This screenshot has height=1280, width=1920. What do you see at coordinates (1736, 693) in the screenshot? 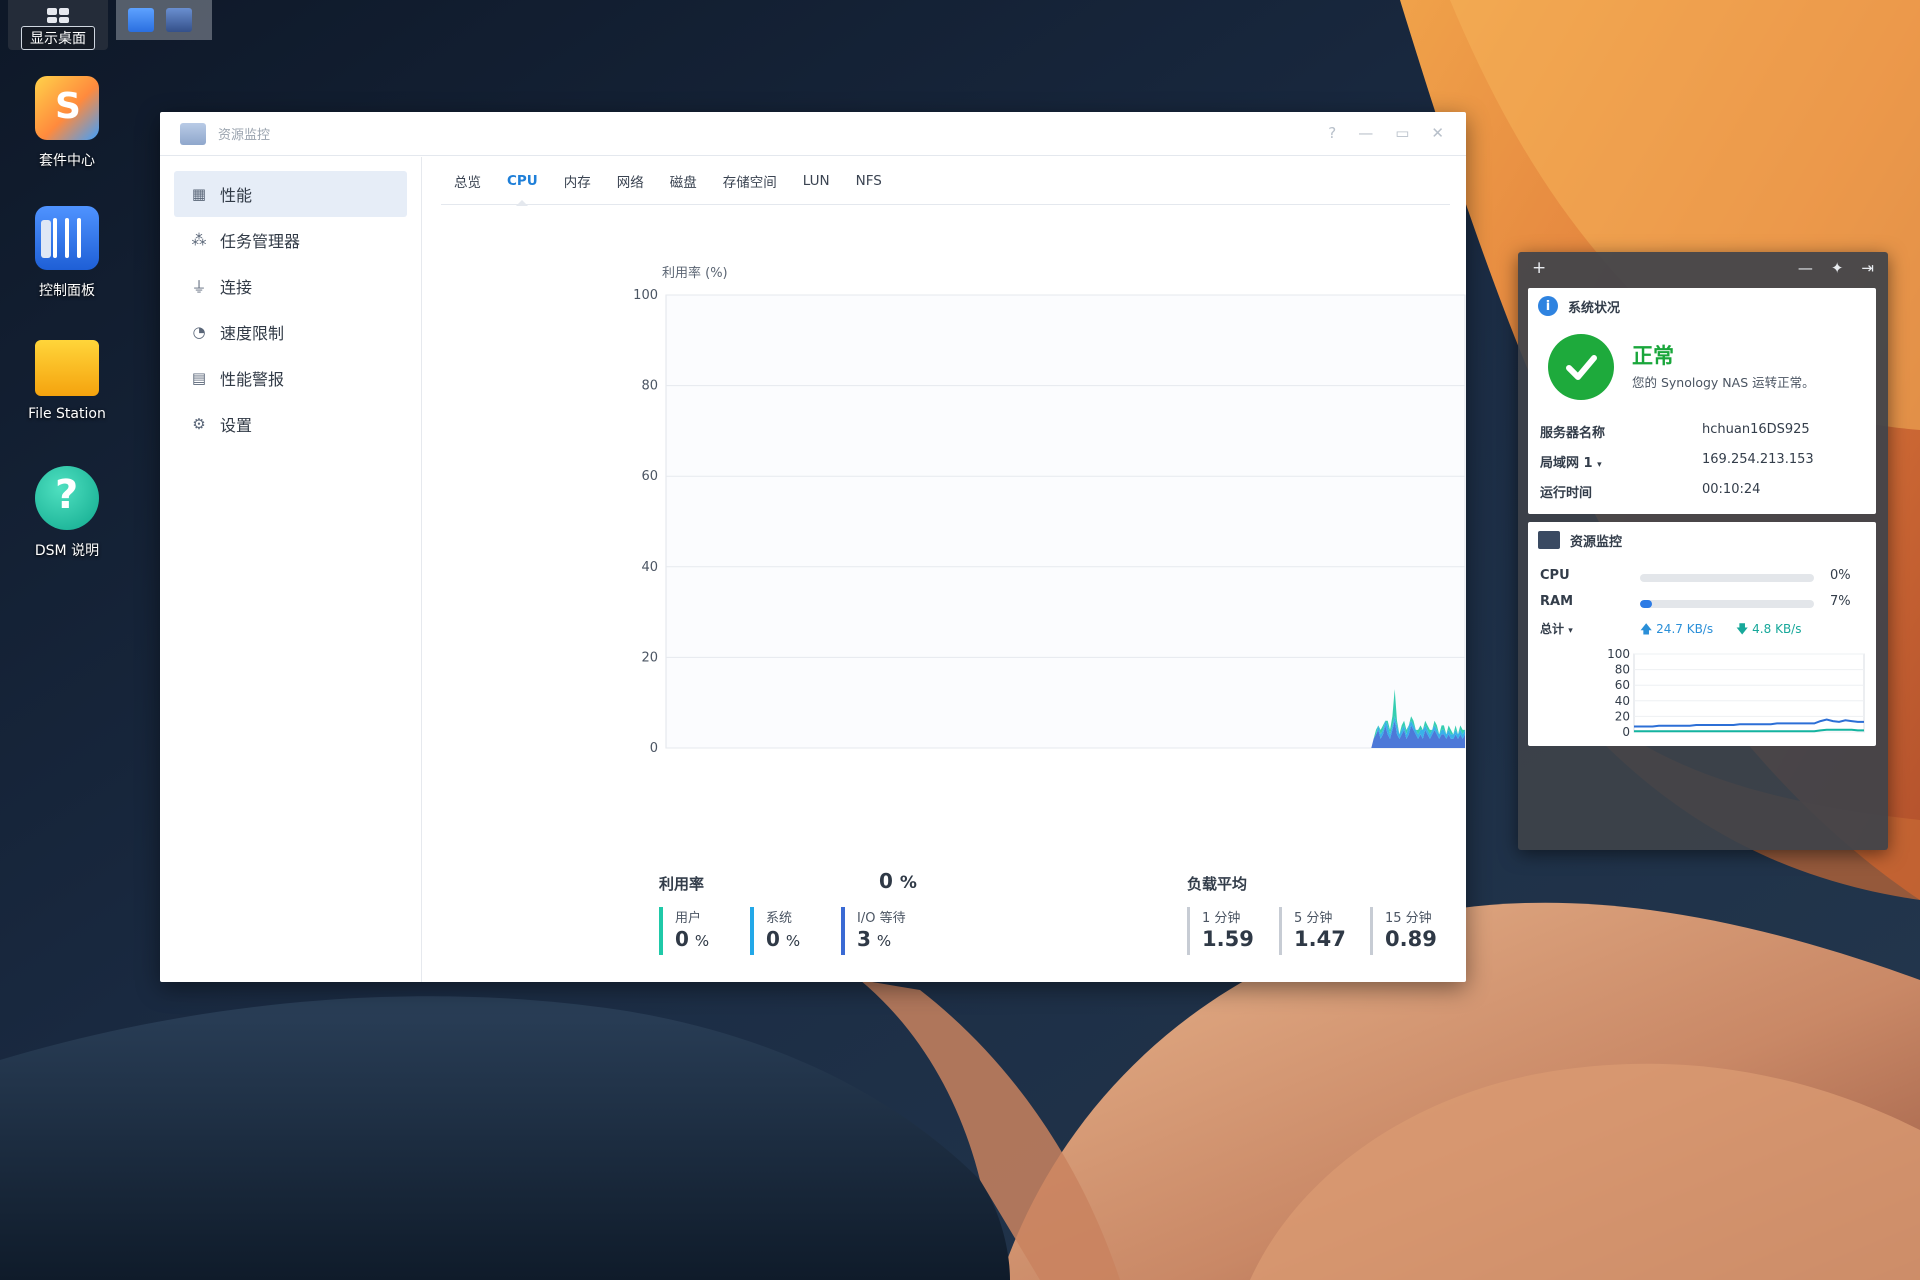
I see `resource-mini-chart: 0 2040 6080 100` at bounding box center [1736, 693].